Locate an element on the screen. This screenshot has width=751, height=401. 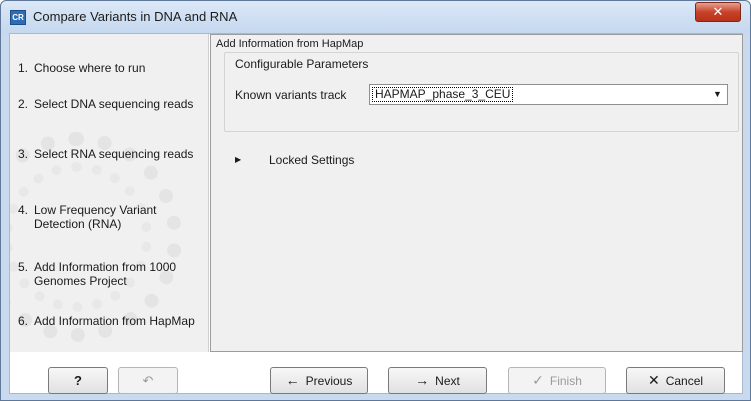
cancel-button: ✕ Cancel is located at coordinates (675, 380).